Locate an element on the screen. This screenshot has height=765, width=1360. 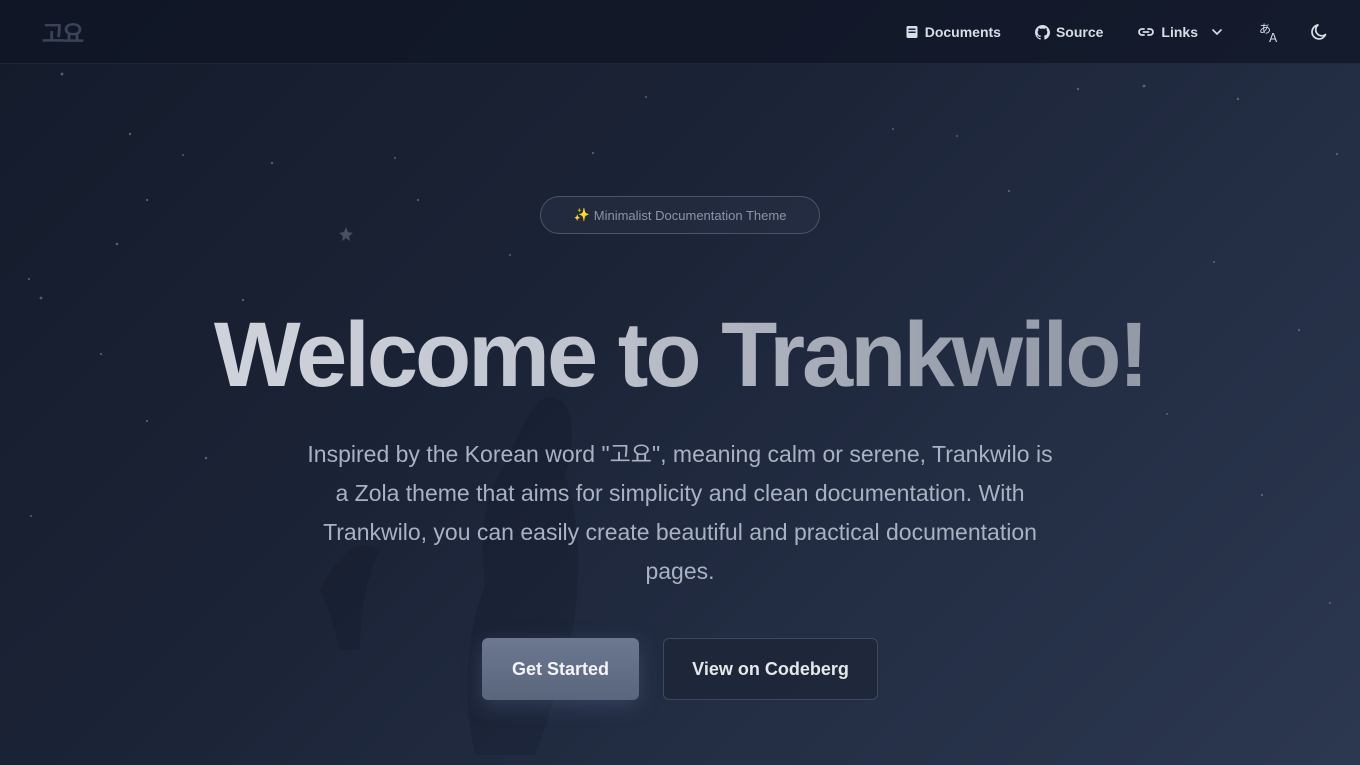
get-started-button: Get Started is located at coordinates (560, 669).